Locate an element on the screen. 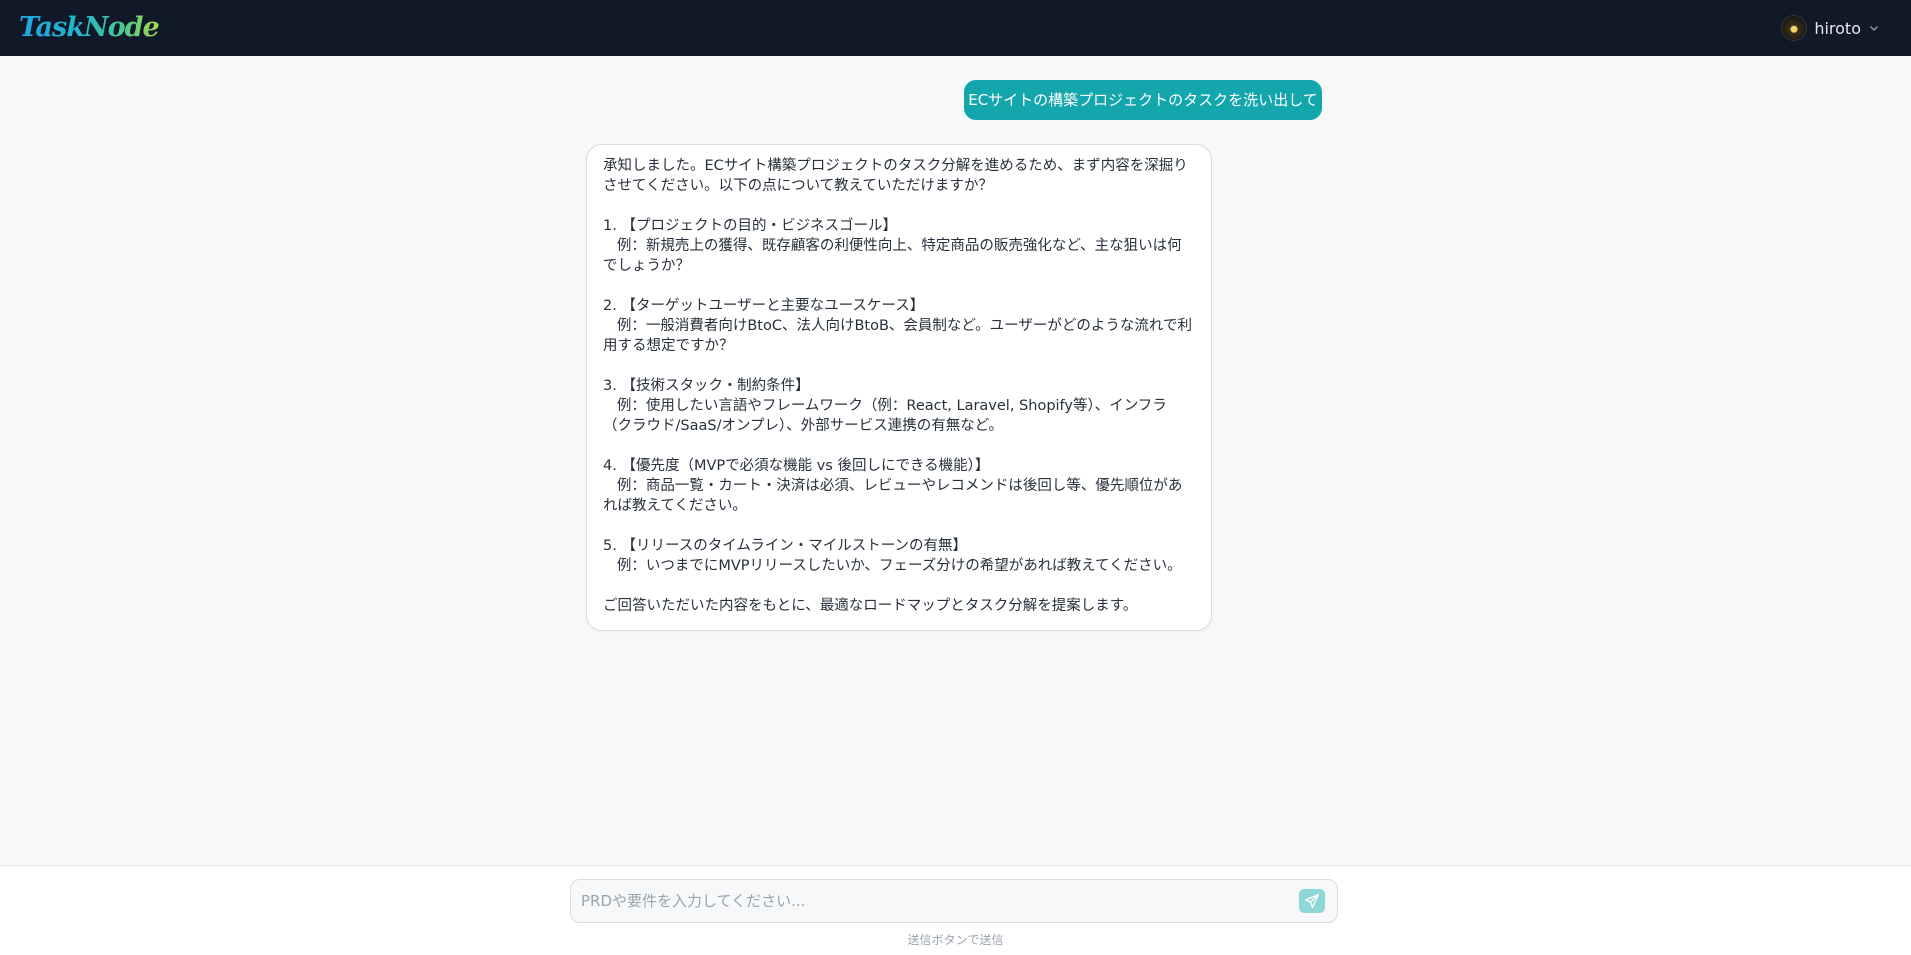  composer-bar: 送信ボタンで送信 is located at coordinates (955, 910).